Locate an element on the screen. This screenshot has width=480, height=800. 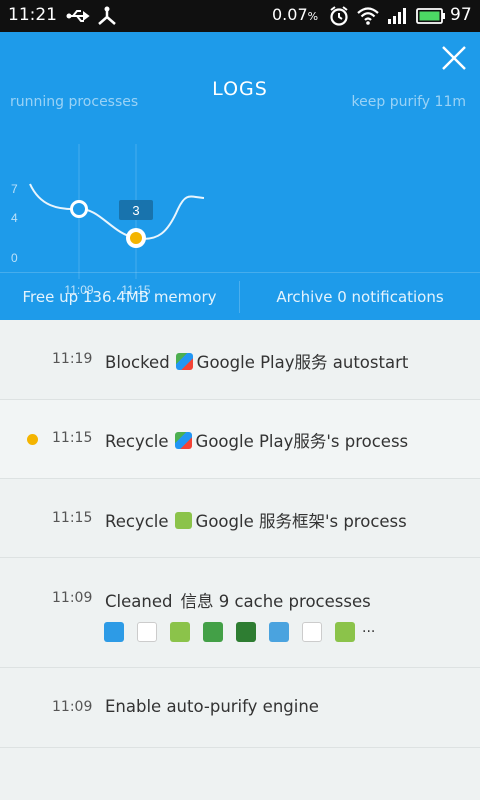
log-row: 11:15 Recycle Google Play服务's process is located at coordinates (240, 439).